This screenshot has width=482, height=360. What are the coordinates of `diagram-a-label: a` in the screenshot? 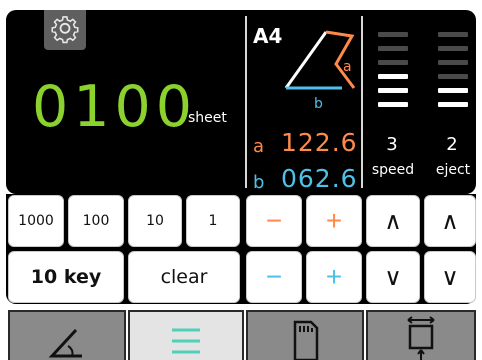 It's located at (347, 67).